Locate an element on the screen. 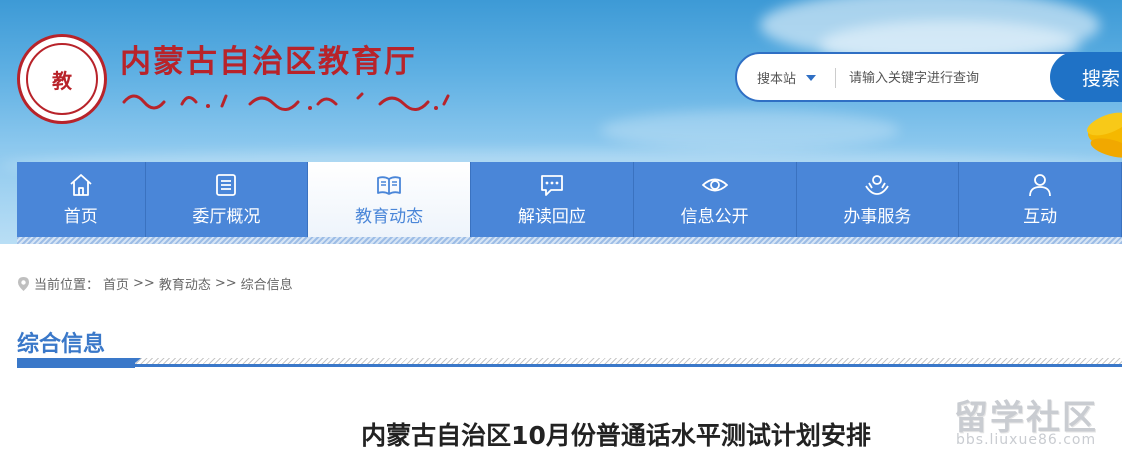 This screenshot has height=462, width=1122. nav-item-overview: 委厅概况 is located at coordinates (227, 199).